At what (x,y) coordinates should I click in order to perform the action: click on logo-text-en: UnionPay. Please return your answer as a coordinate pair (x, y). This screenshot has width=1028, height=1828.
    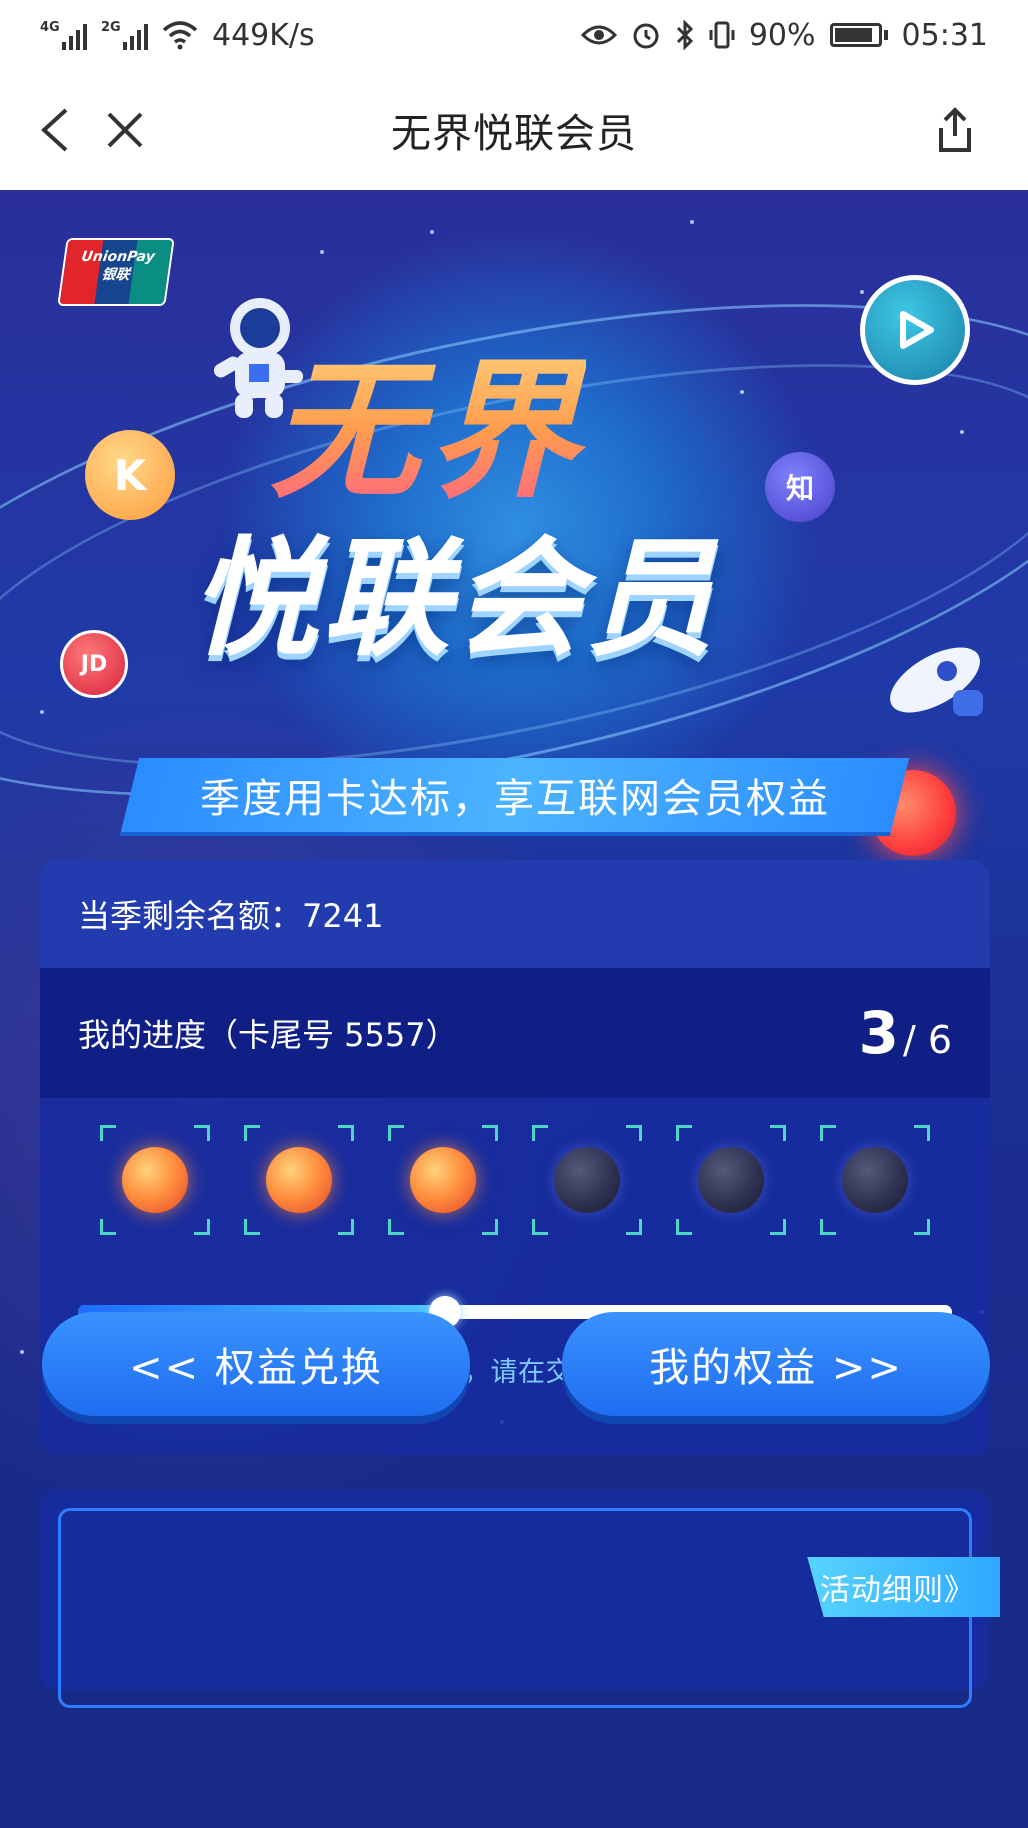
    Looking at the image, I should click on (118, 257).